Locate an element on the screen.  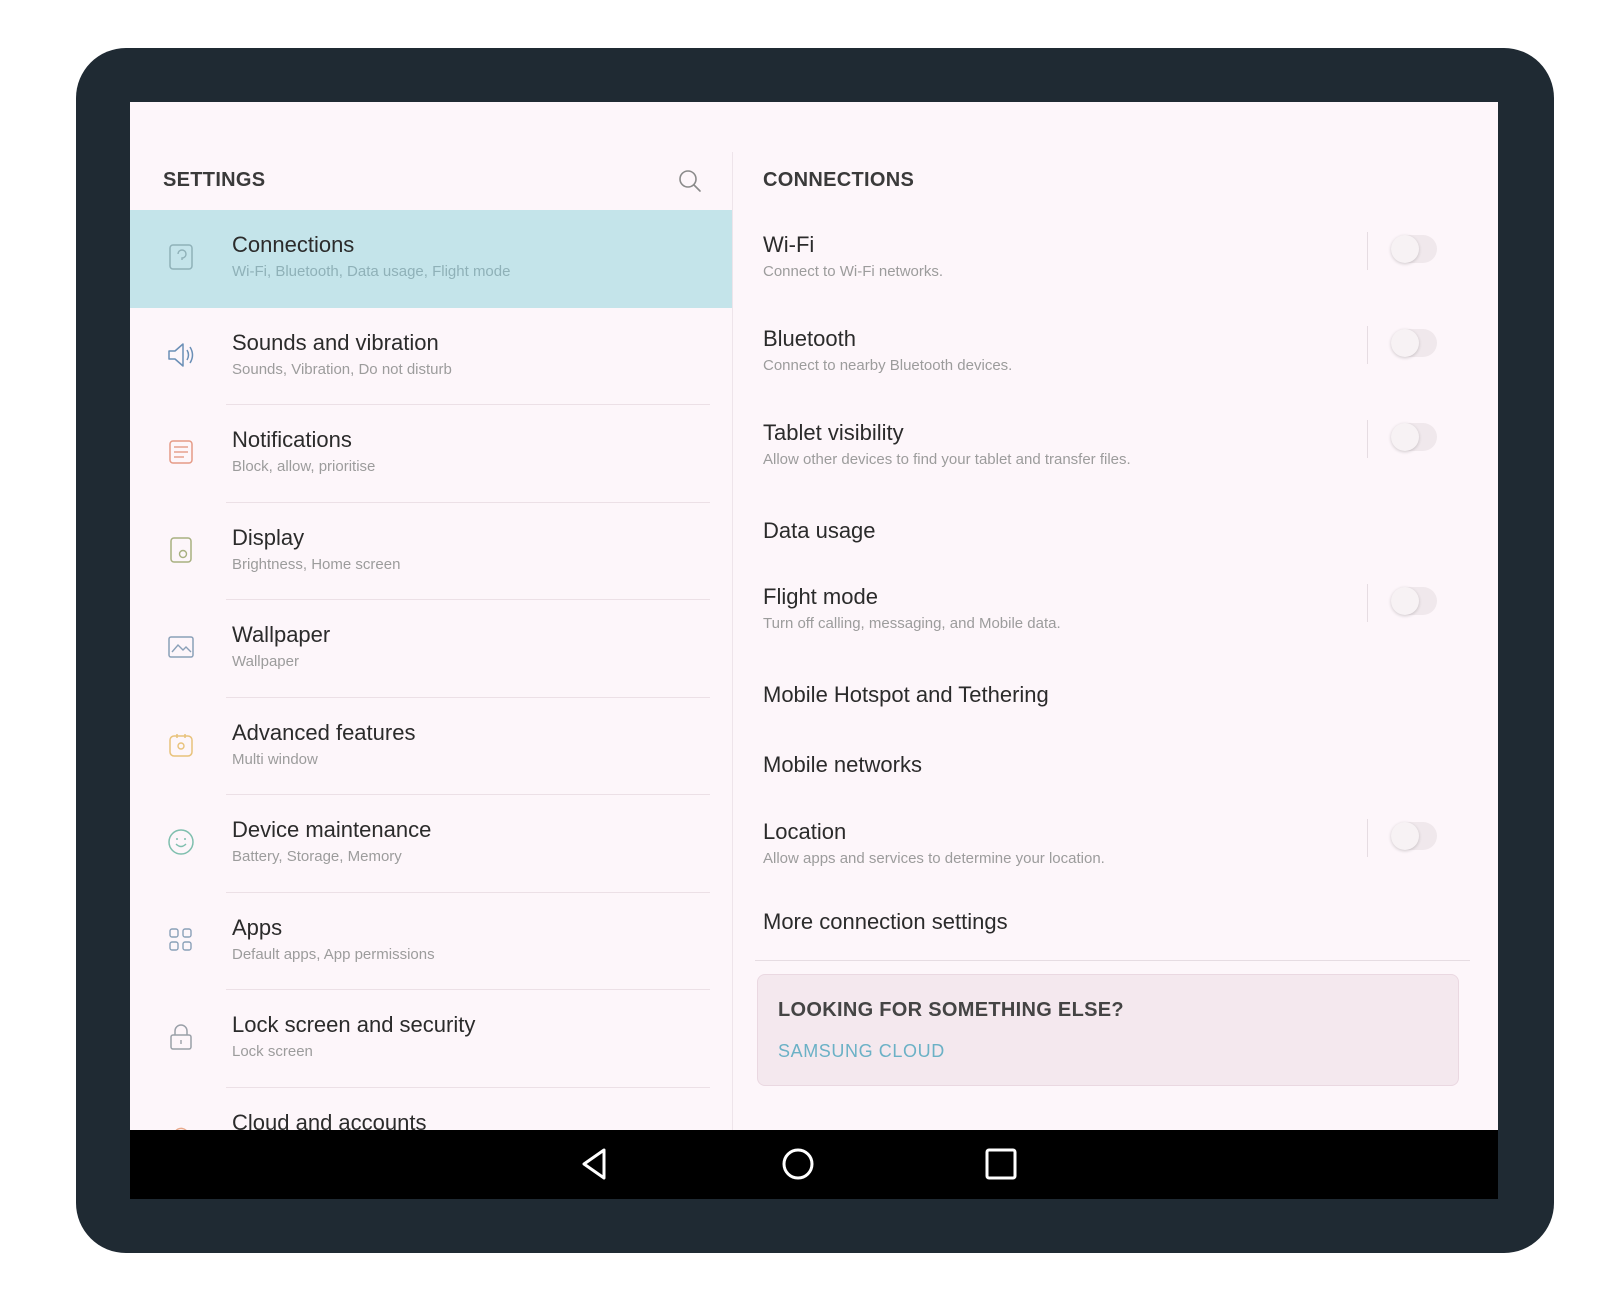
item-title: Advanced features is located at coordinates (324, 732).